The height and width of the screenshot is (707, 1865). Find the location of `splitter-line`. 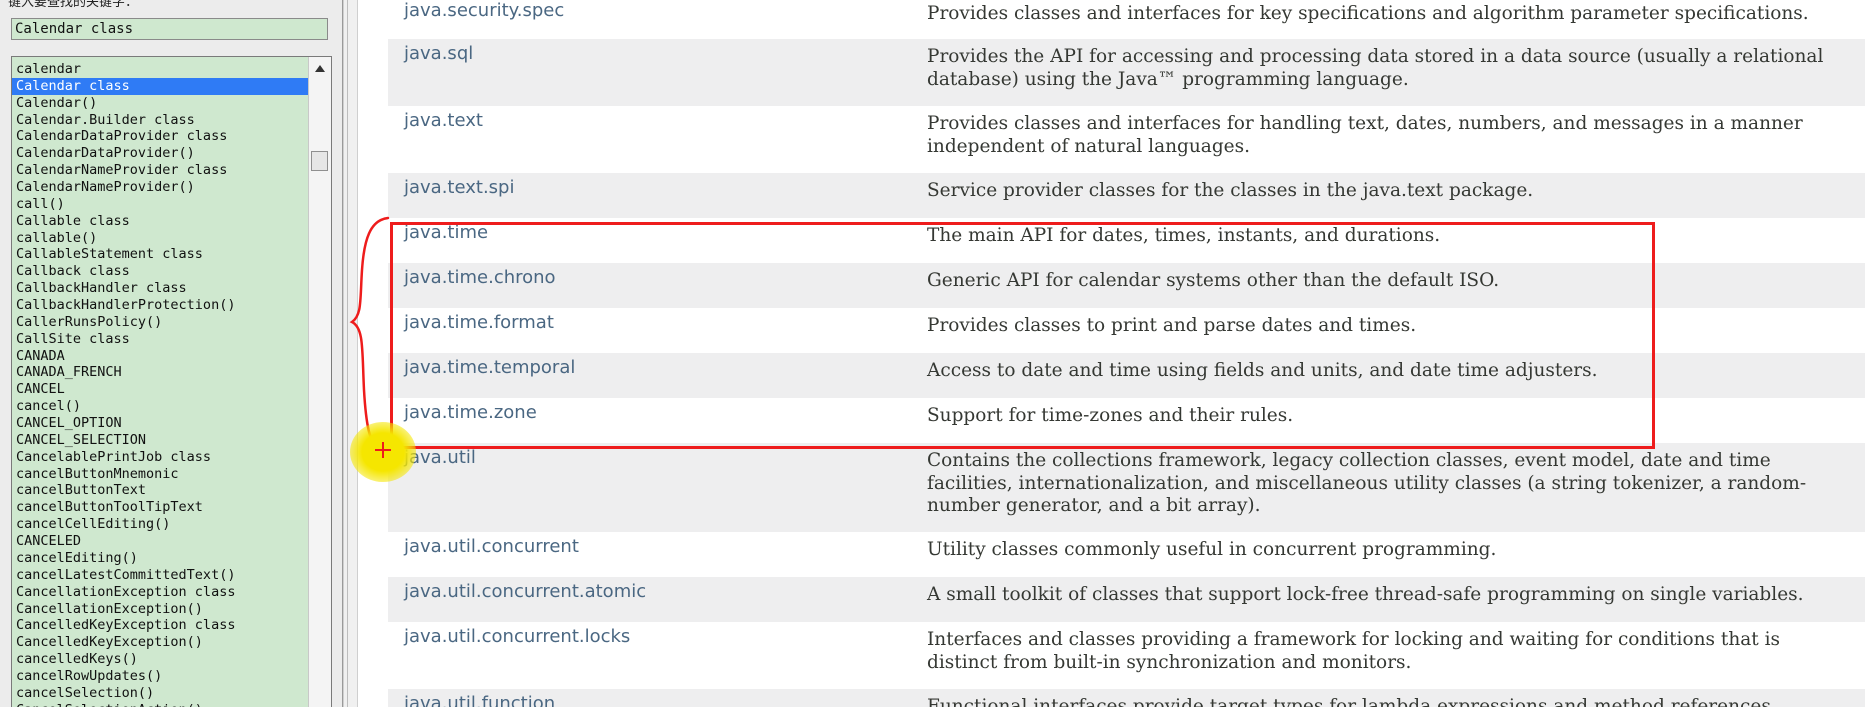

splitter-line is located at coordinates (347, 353).